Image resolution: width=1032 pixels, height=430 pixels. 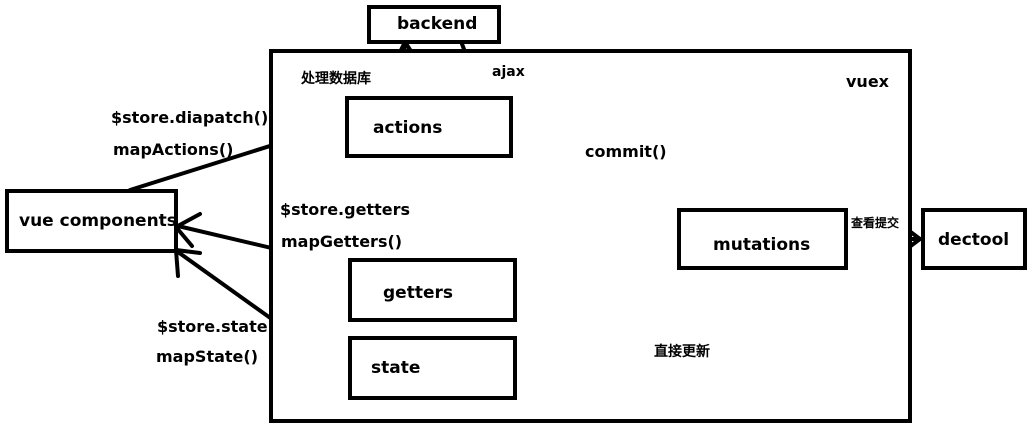 I want to click on backend-label: backend, so click(x=437, y=24).